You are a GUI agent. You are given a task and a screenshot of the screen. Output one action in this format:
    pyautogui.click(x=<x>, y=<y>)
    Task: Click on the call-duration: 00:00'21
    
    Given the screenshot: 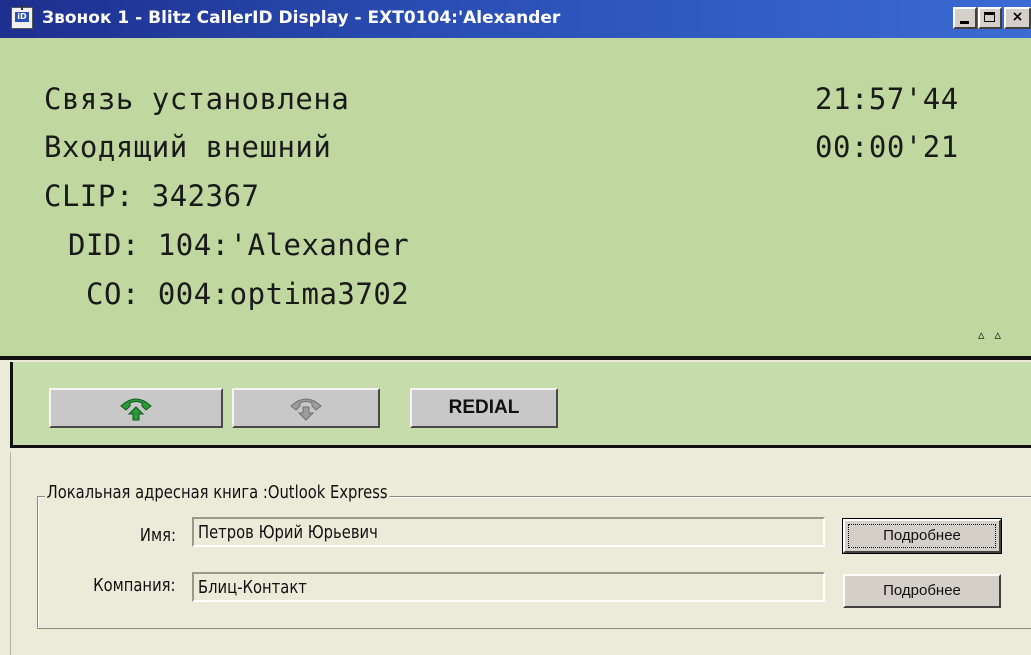 What is the action you would take?
    pyautogui.click(x=887, y=147)
    